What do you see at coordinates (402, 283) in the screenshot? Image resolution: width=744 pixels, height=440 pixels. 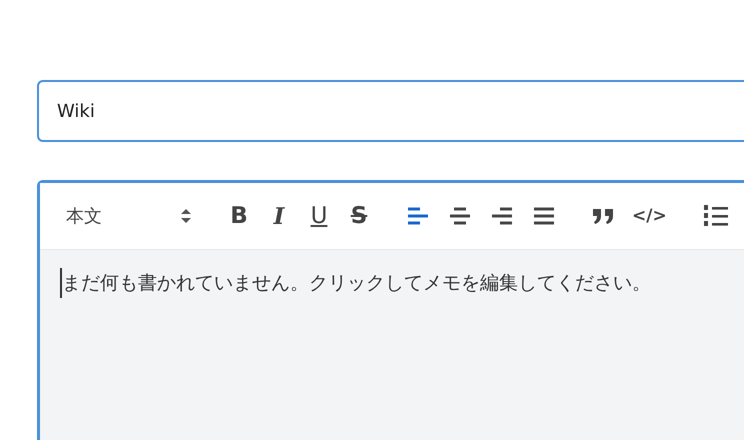 I see `note-content-field: まだ何も書かれていません。クリックしてメモを編集してください。` at bounding box center [402, 283].